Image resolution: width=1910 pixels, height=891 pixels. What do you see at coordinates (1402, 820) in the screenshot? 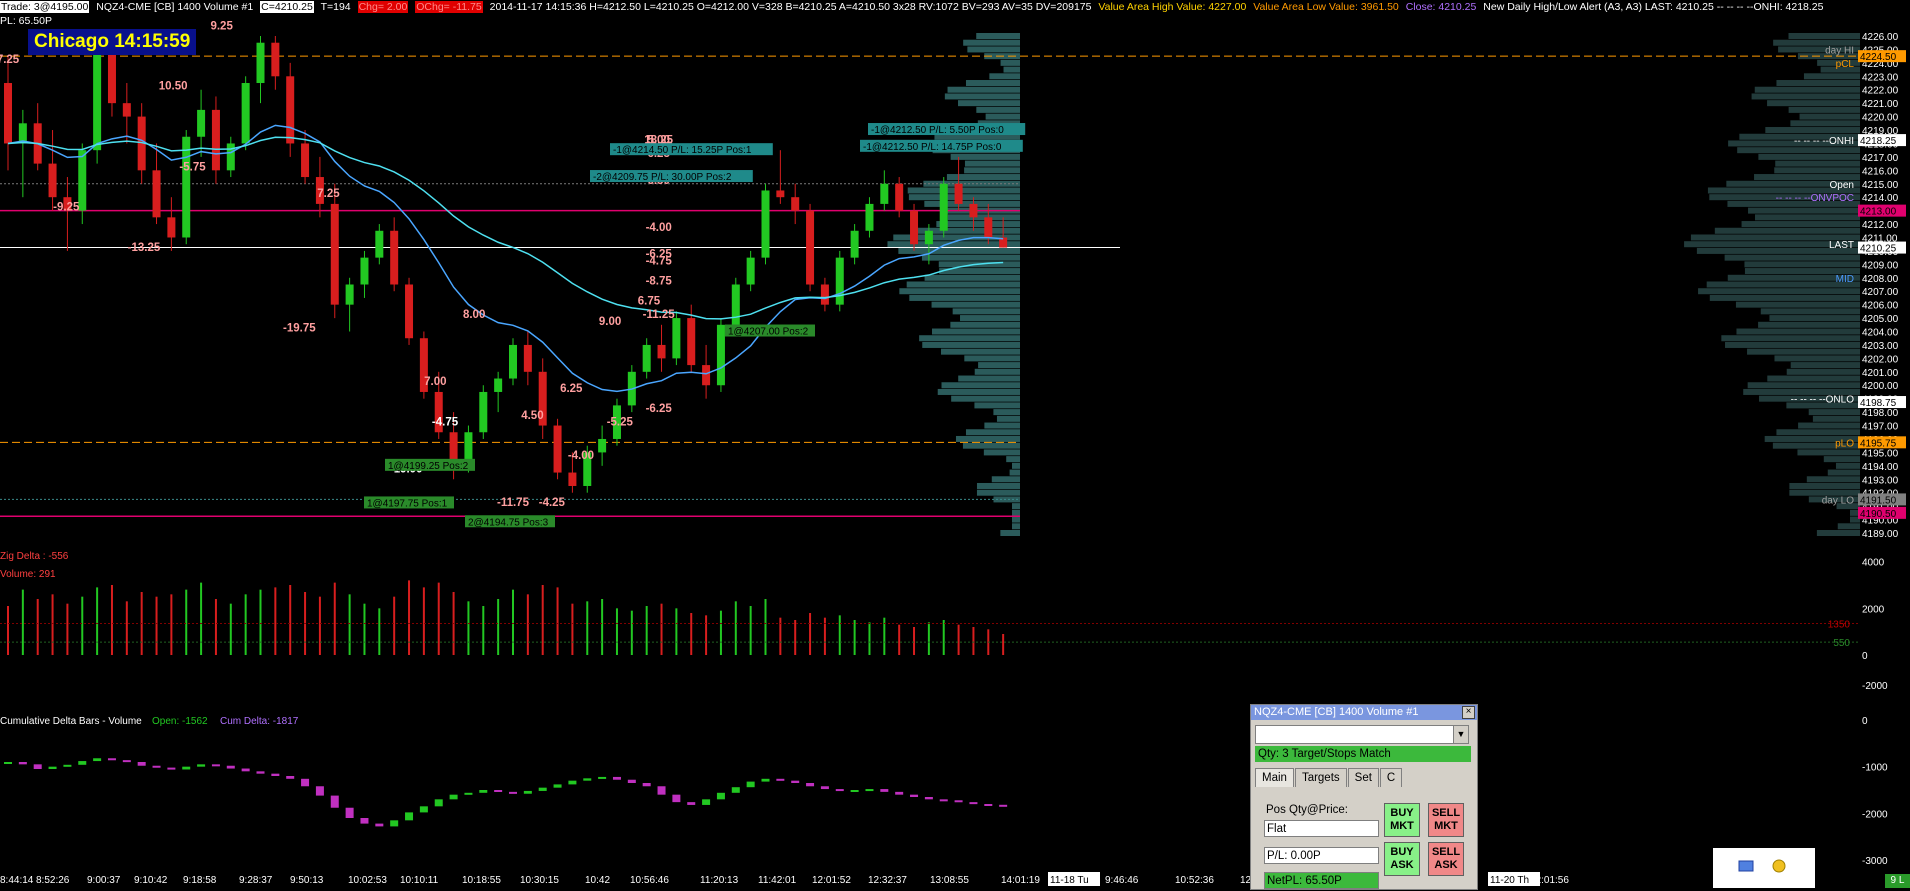
I see `buy-market-button: BUY MKT` at bounding box center [1402, 820].